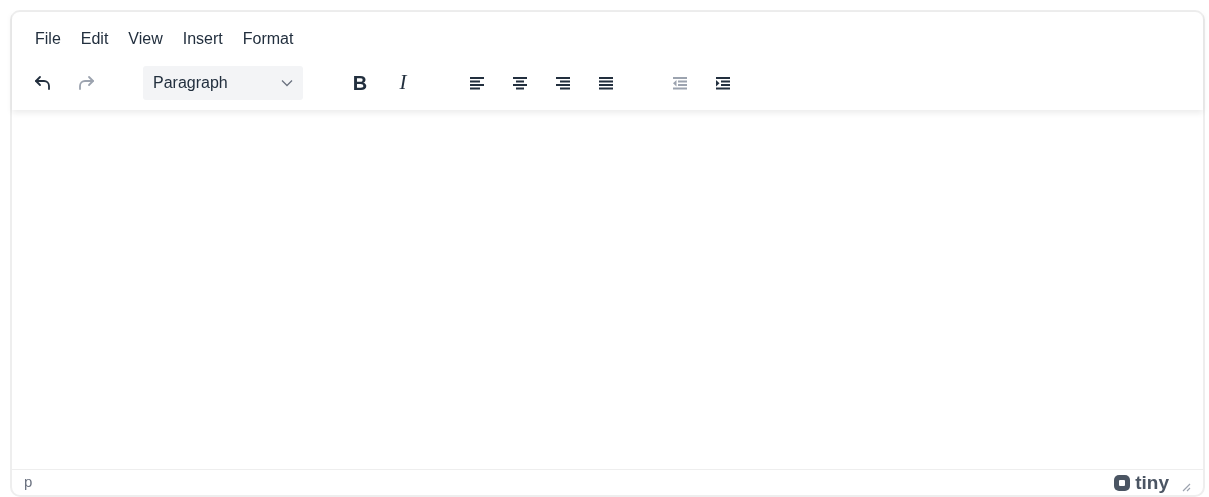 The width and height of the screenshot is (1209, 497). Describe the element at coordinates (723, 83) in the screenshot. I see `indent-icon` at that location.